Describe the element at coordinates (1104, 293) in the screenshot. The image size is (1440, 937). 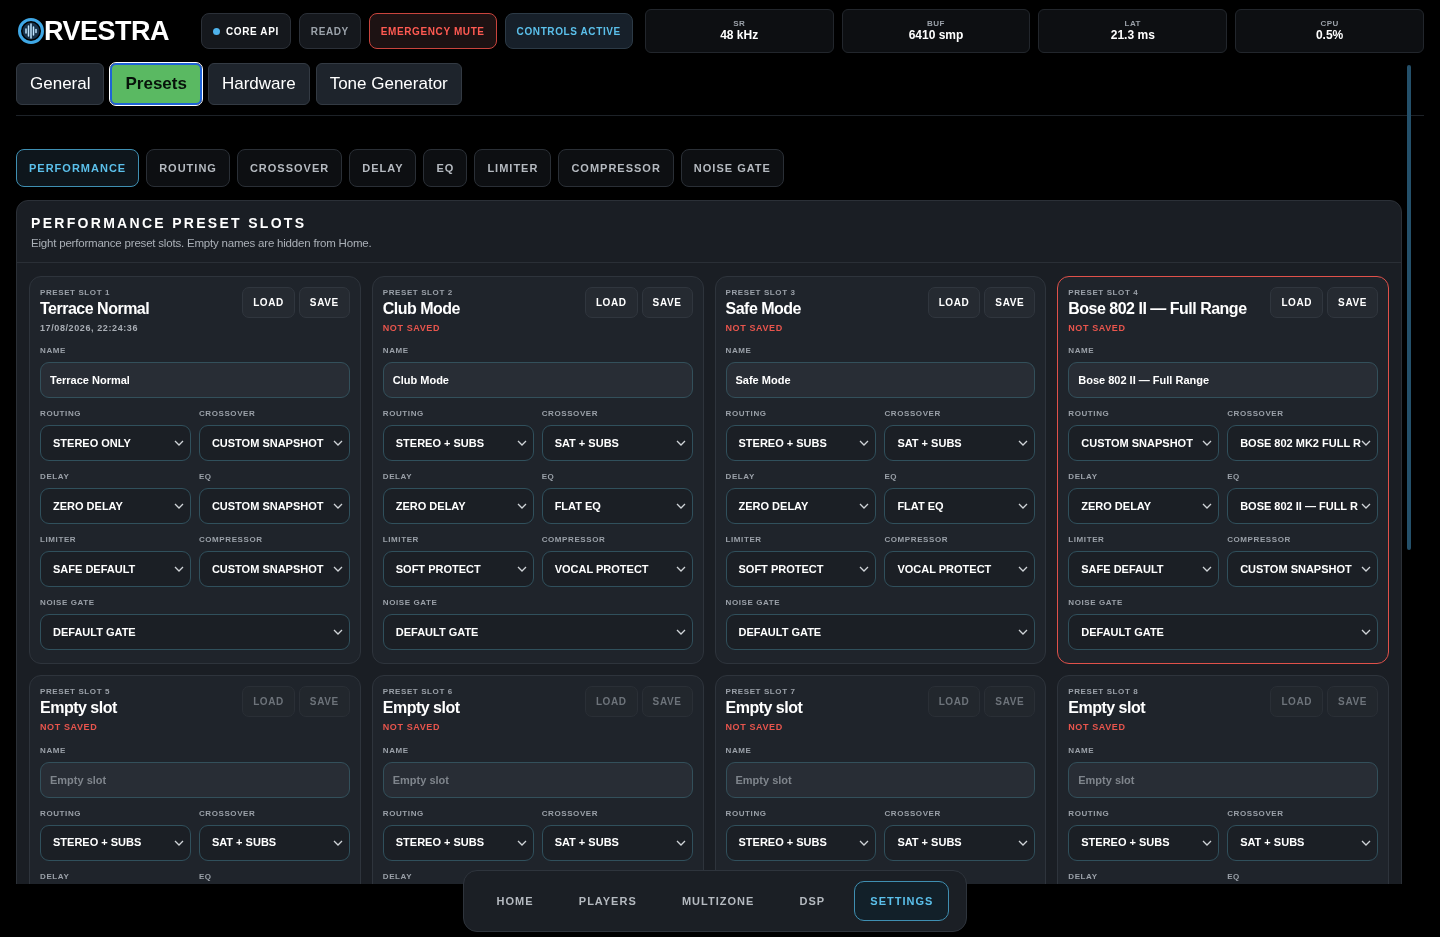
I see `slot-label: PRESET SLOT 4` at that location.